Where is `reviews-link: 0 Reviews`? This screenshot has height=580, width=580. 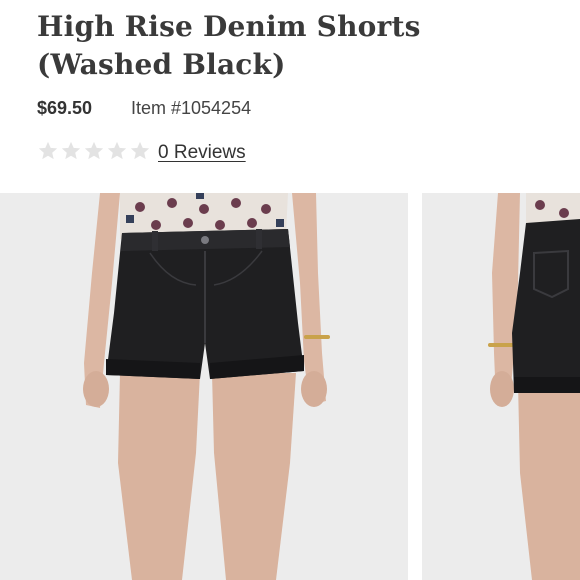
reviews-link: 0 Reviews is located at coordinates (202, 153).